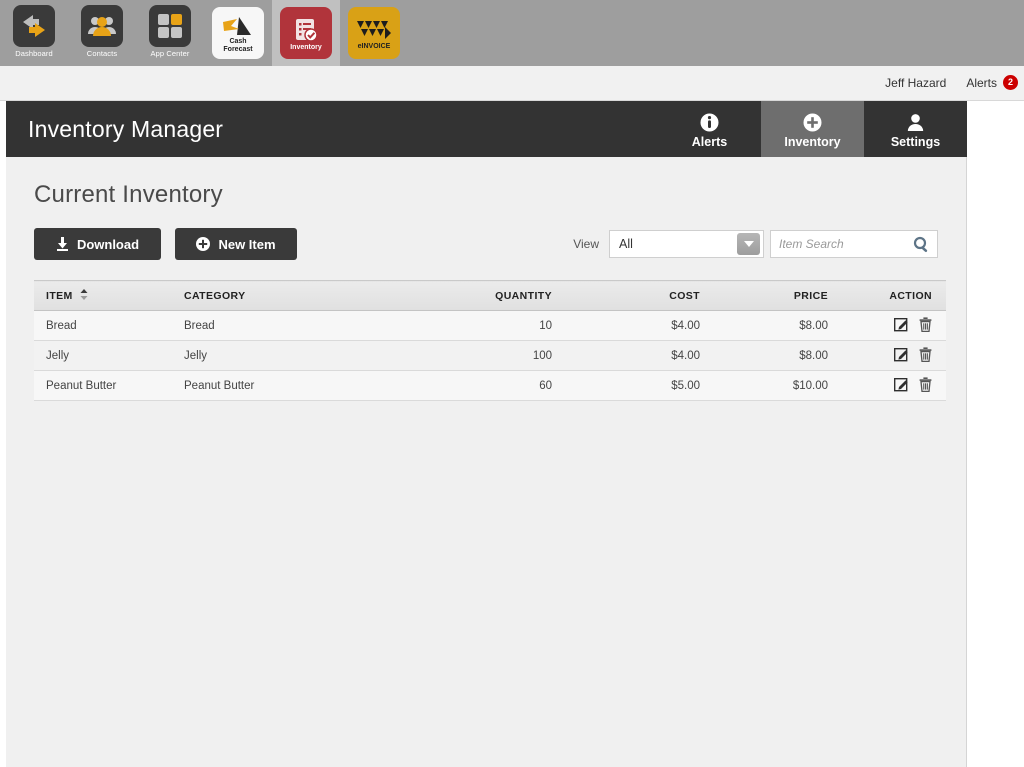  What do you see at coordinates (59, 295) in the screenshot?
I see `column-header-item-label: ITEM` at bounding box center [59, 295].